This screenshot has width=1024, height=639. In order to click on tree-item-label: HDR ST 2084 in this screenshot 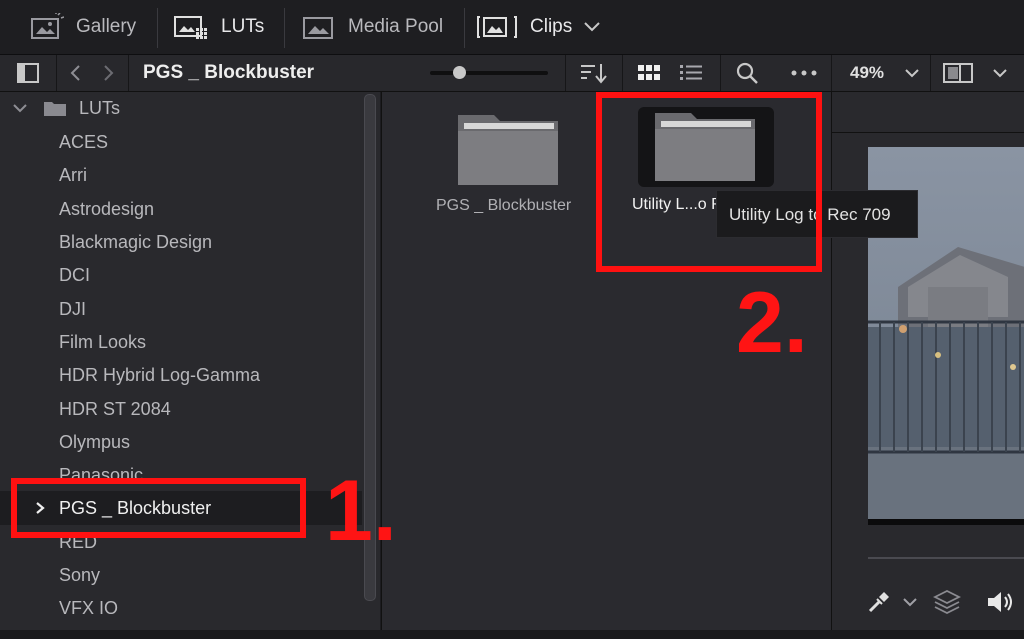, I will do `click(115, 409)`.